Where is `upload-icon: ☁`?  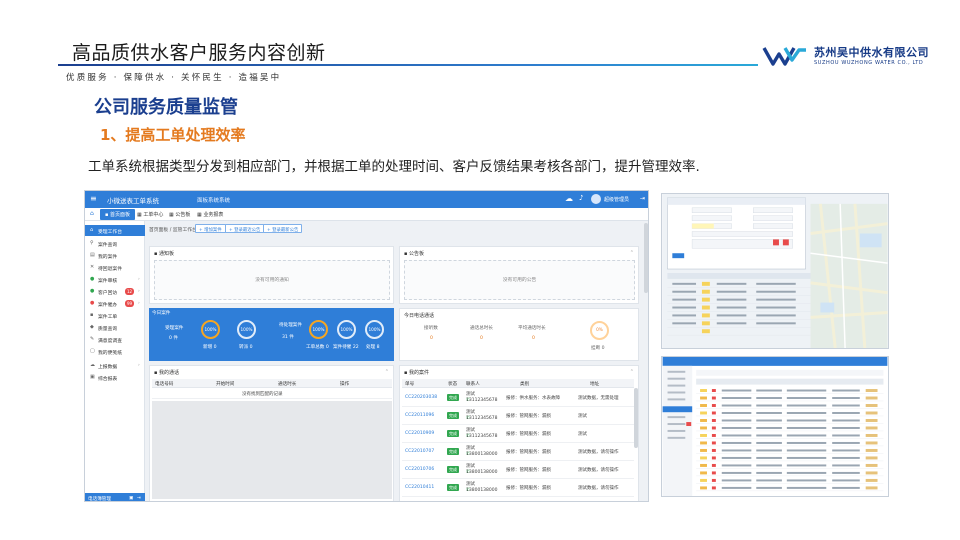 upload-icon: ☁ is located at coordinates (92, 365).